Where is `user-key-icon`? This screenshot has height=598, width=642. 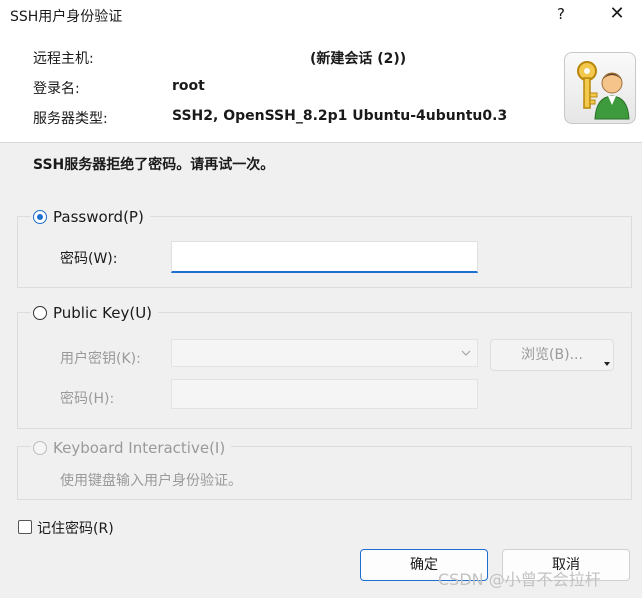 user-key-icon is located at coordinates (600, 88).